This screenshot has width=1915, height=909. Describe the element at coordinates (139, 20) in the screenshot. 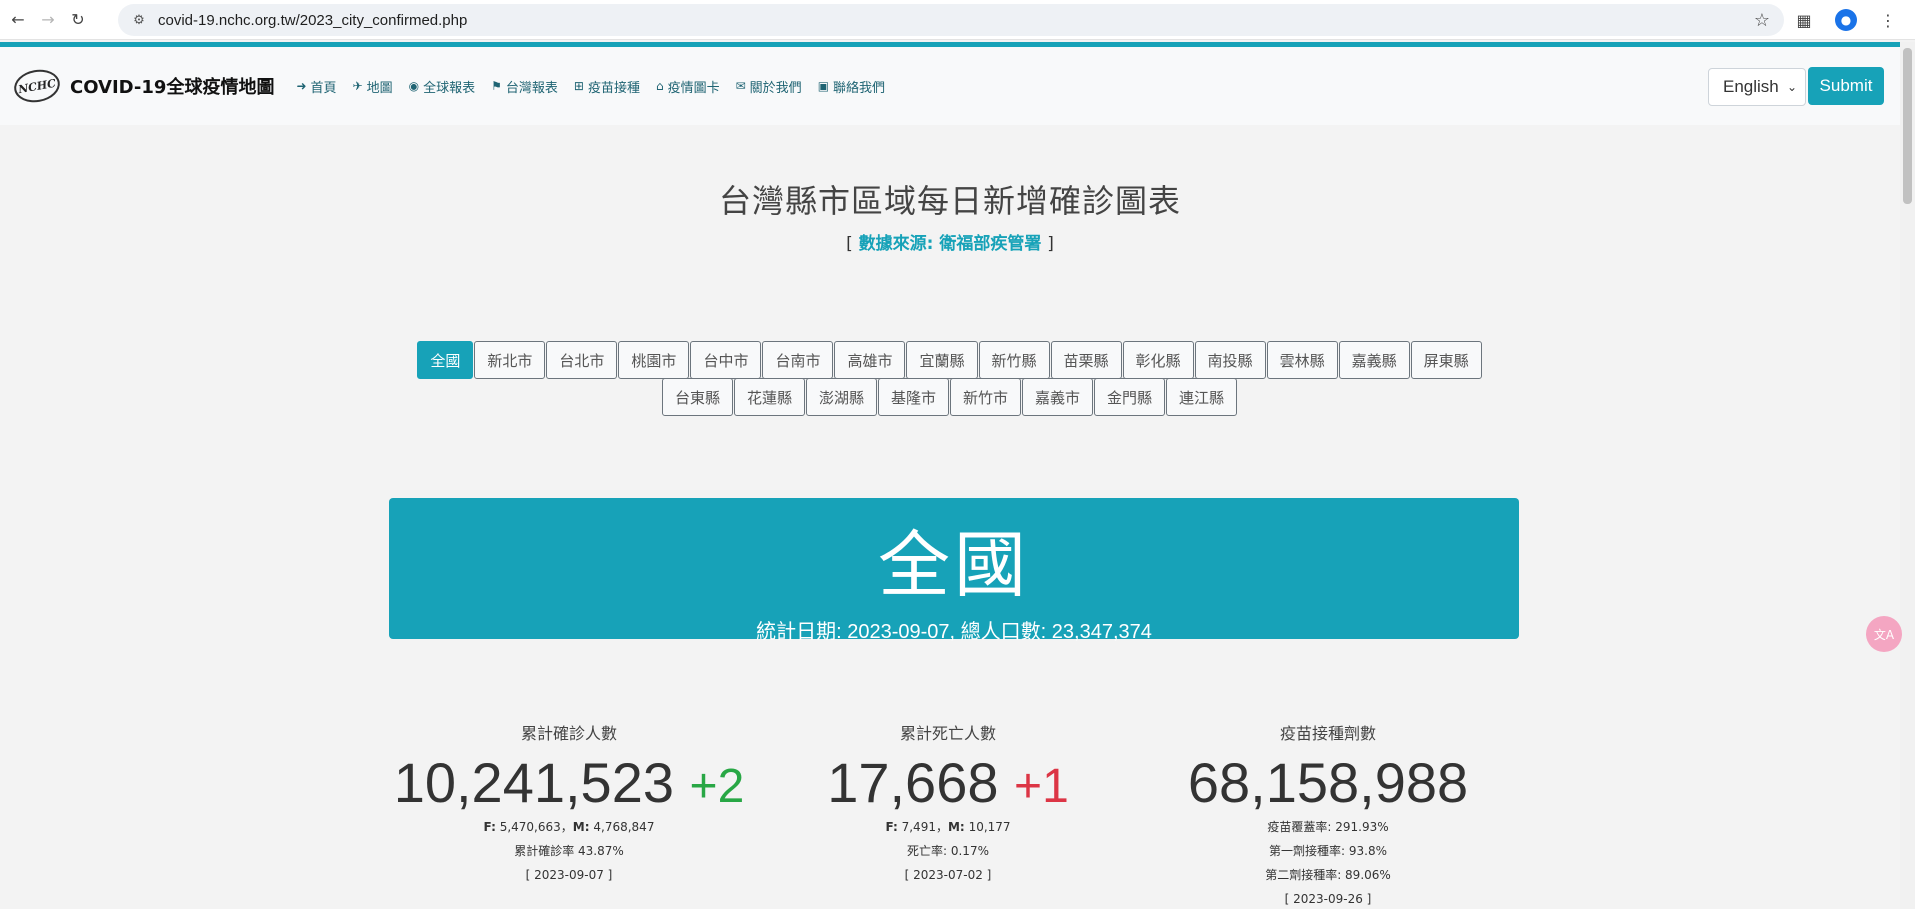

I see `site-settings-icon: ⚙` at that location.